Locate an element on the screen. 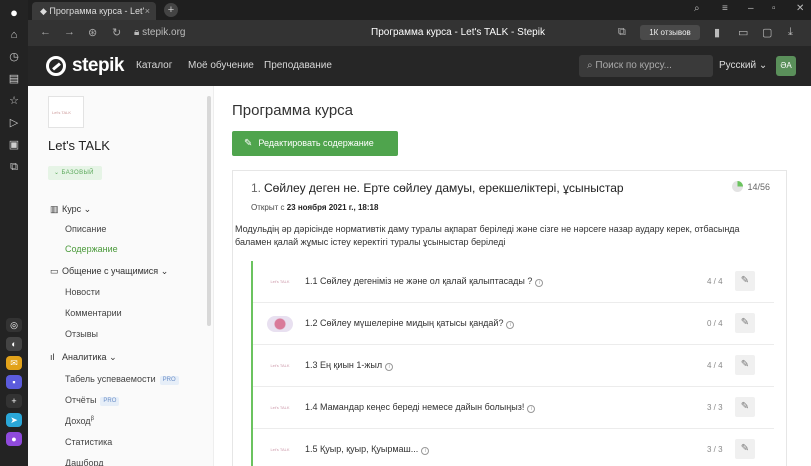  sidebar-section-communication: ▭ Общение с учащимися ⌄ is located at coordinates (109, 271).